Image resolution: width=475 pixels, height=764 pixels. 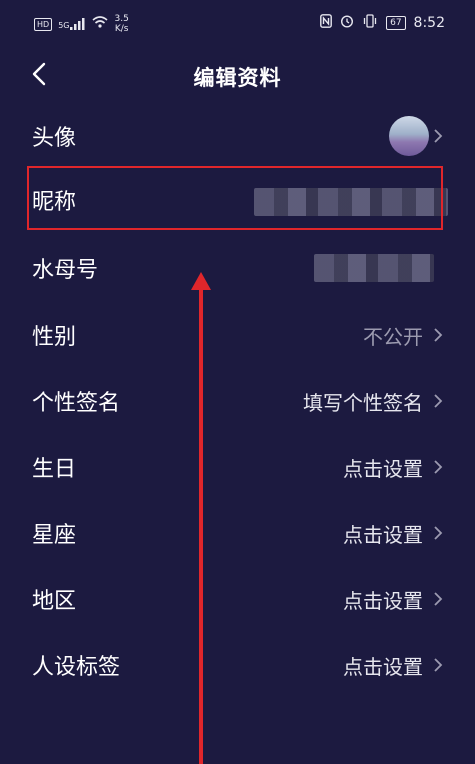 What do you see at coordinates (374, 268) in the screenshot?
I see `account-id-blurred-value` at bounding box center [374, 268].